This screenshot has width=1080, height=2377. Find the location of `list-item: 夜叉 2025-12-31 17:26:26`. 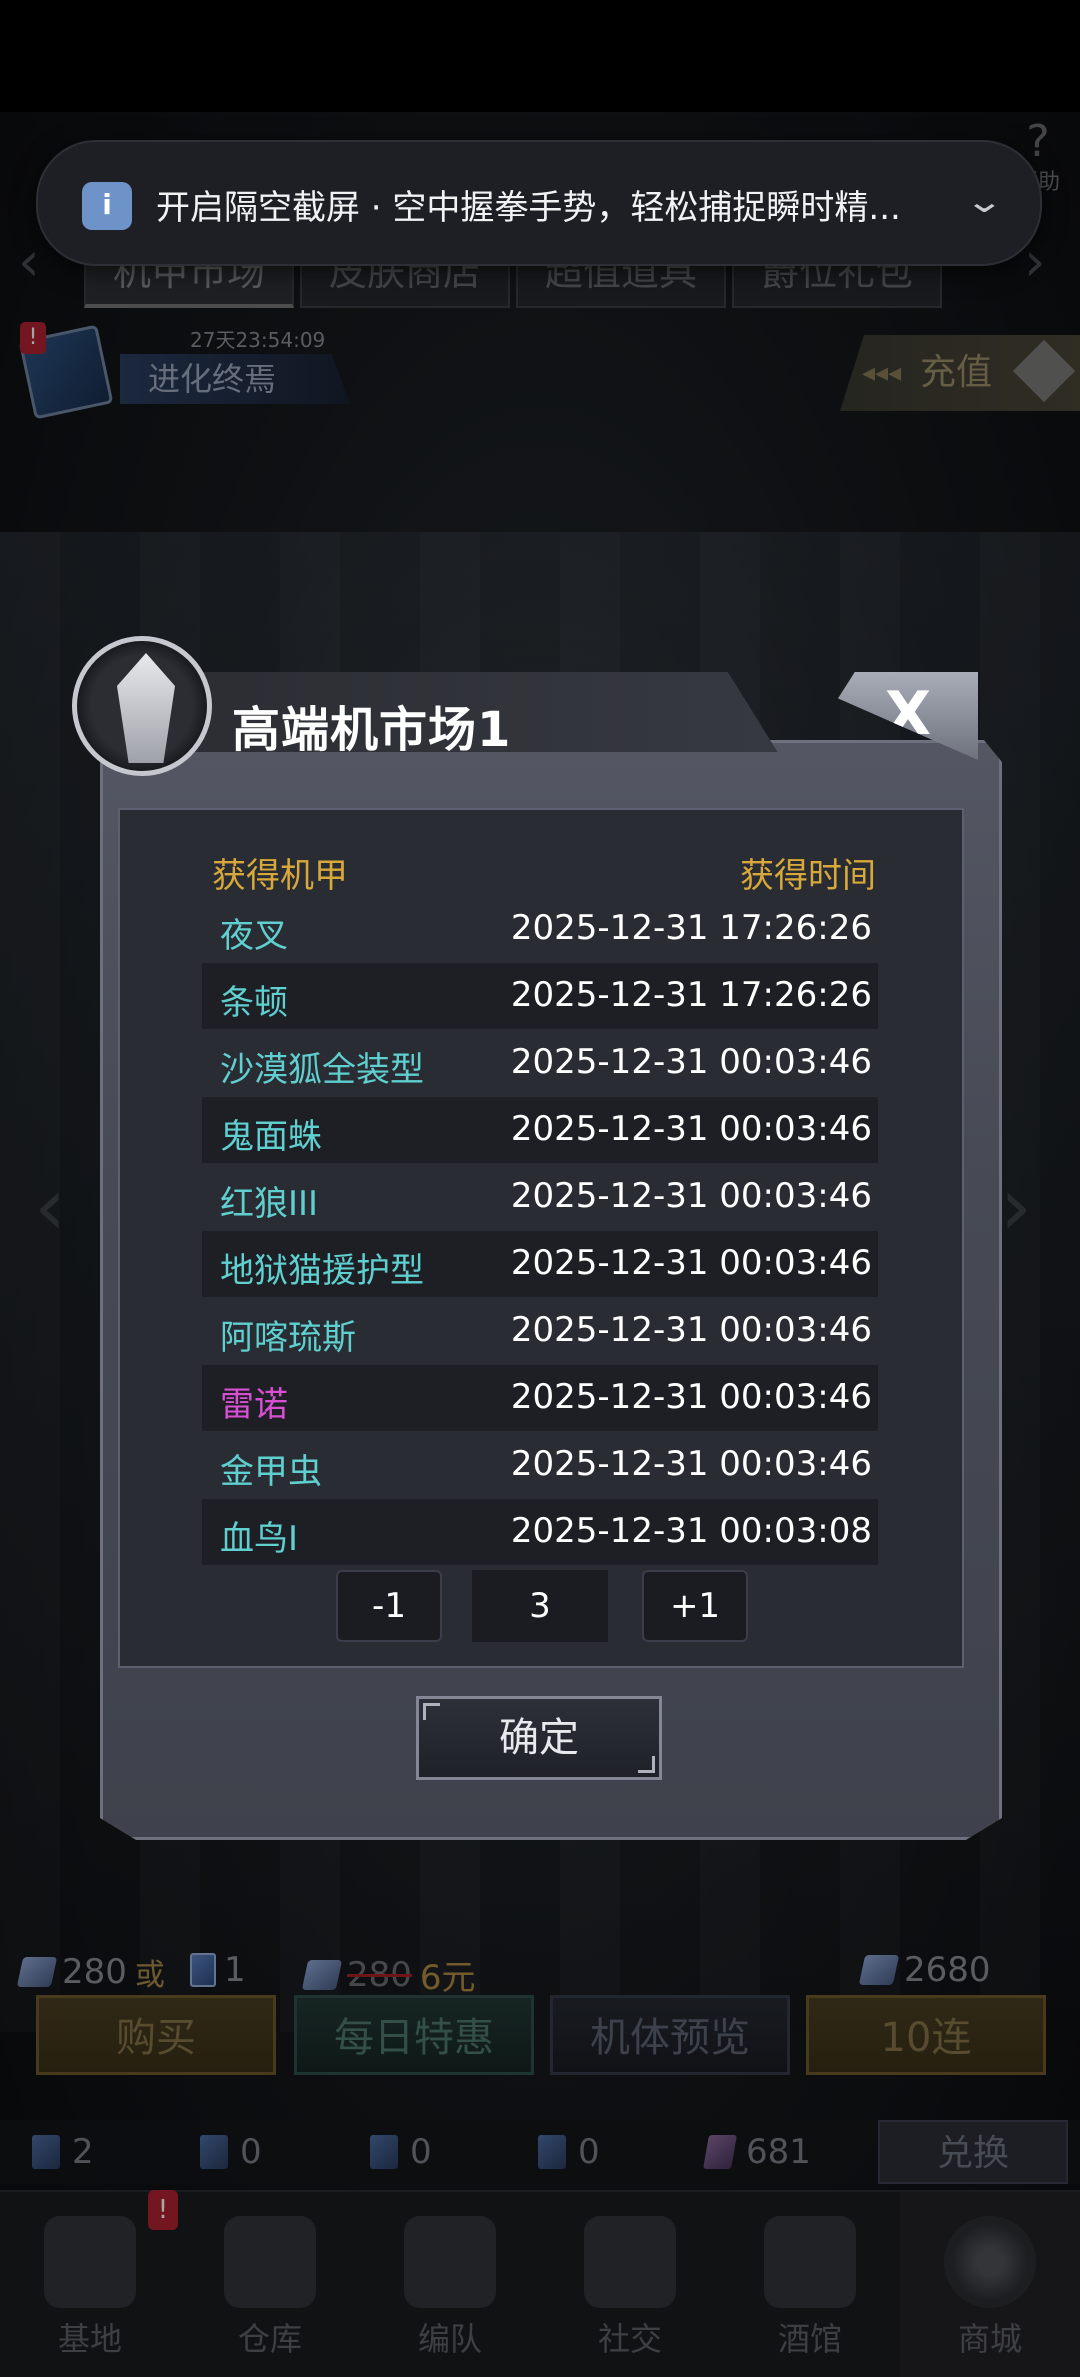

list-item: 夜叉 2025-12-31 17:26:26 is located at coordinates (540, 929).